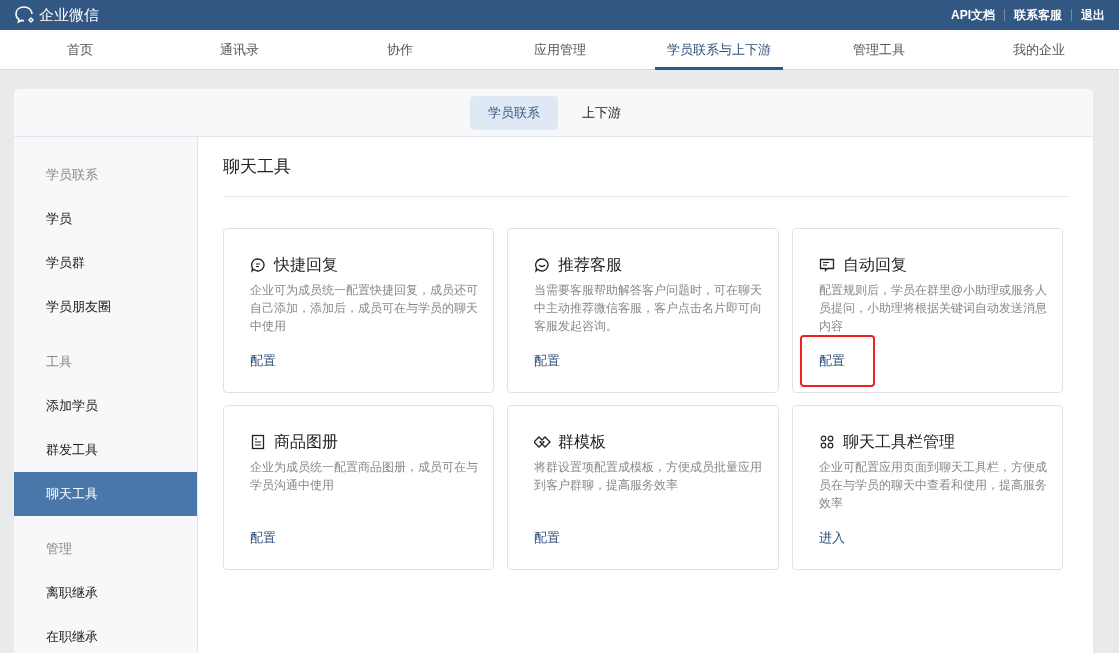 Image resolution: width=1119 pixels, height=653 pixels. I want to click on document-list-icon, so click(258, 442).